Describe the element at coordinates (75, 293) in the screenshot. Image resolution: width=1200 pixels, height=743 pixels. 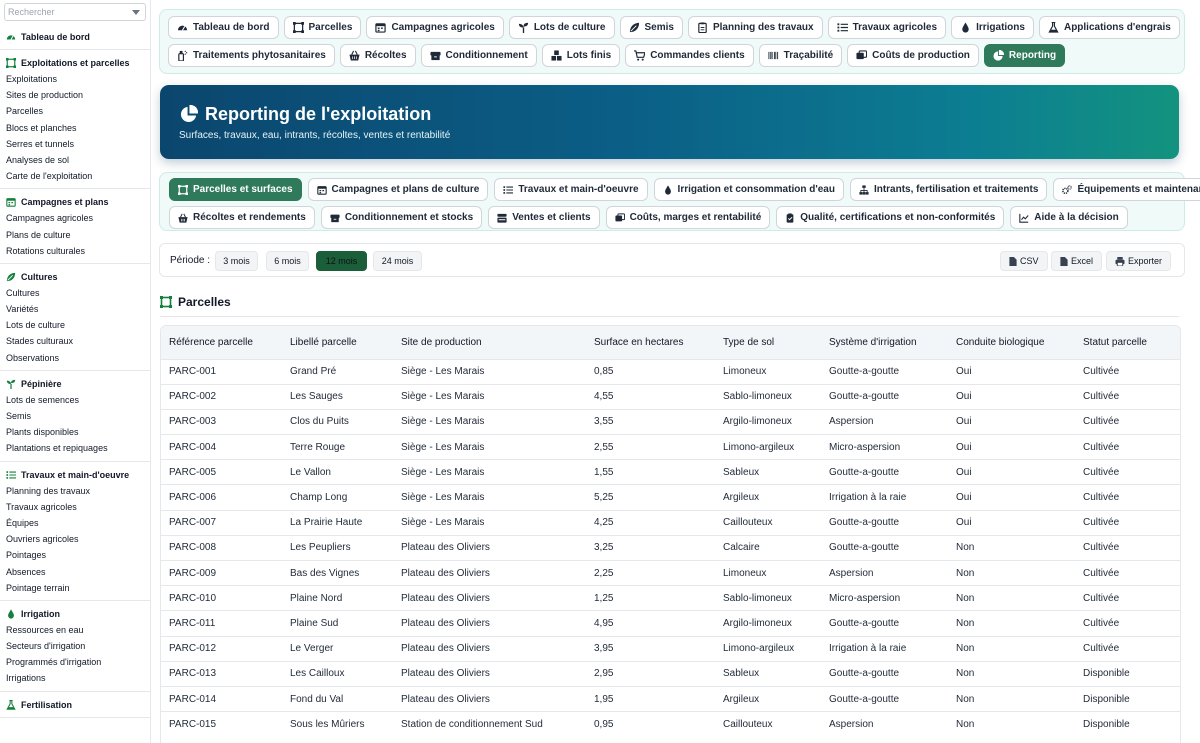
I see `sidebar-item: Cultures` at that location.